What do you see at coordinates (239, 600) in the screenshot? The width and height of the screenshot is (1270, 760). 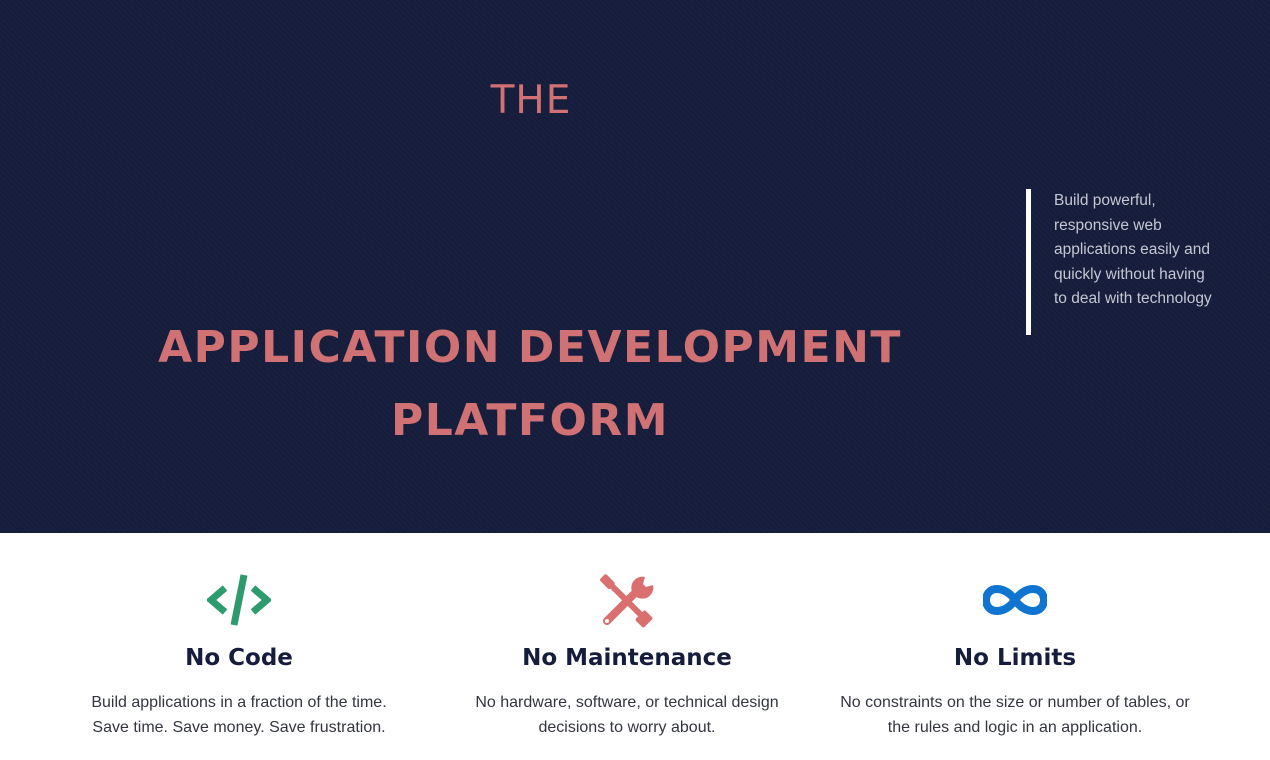 I see `code-icon` at bounding box center [239, 600].